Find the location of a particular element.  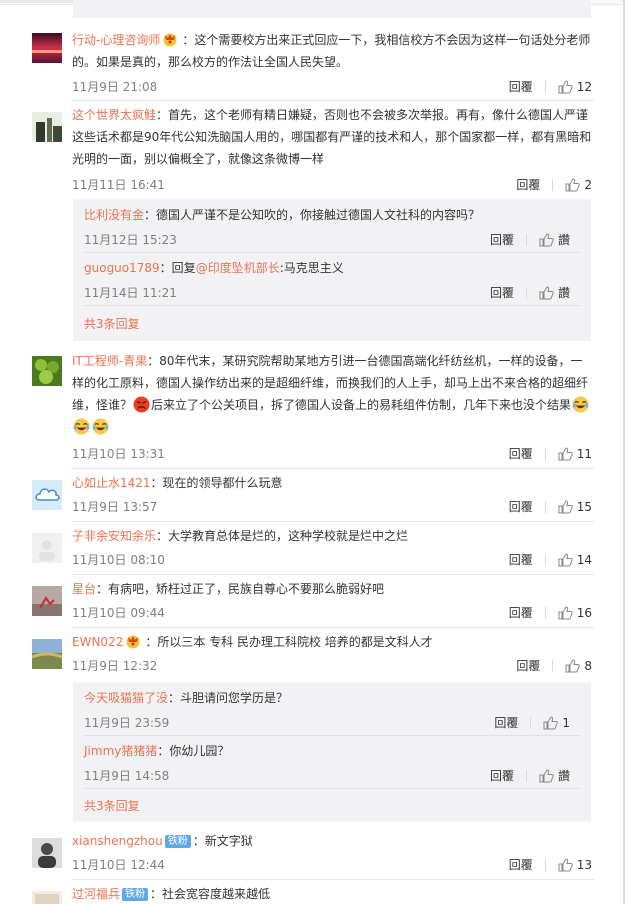

comment-actions: 回覆 2 is located at coordinates (554, 184).